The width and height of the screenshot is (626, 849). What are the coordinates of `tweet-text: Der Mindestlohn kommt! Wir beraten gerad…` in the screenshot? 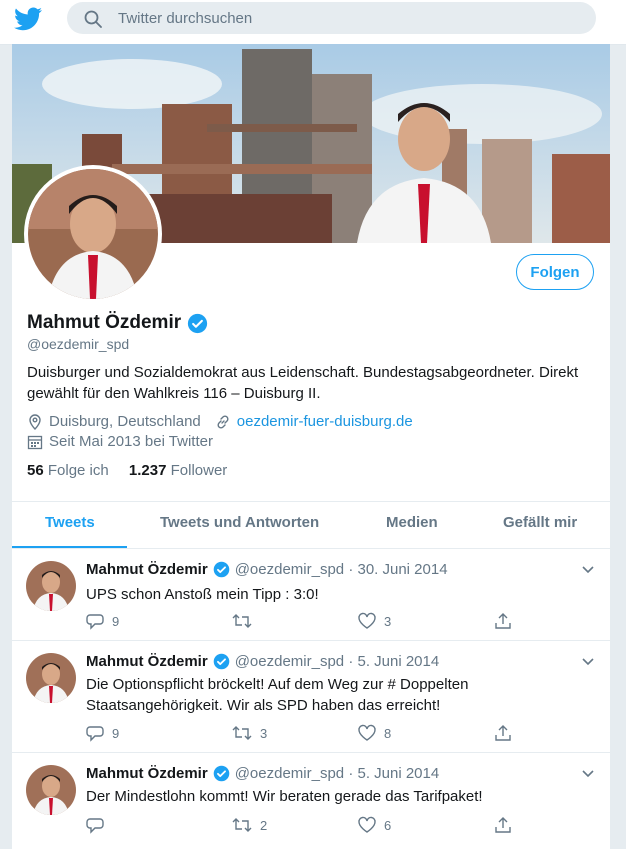 It's located at (284, 796).